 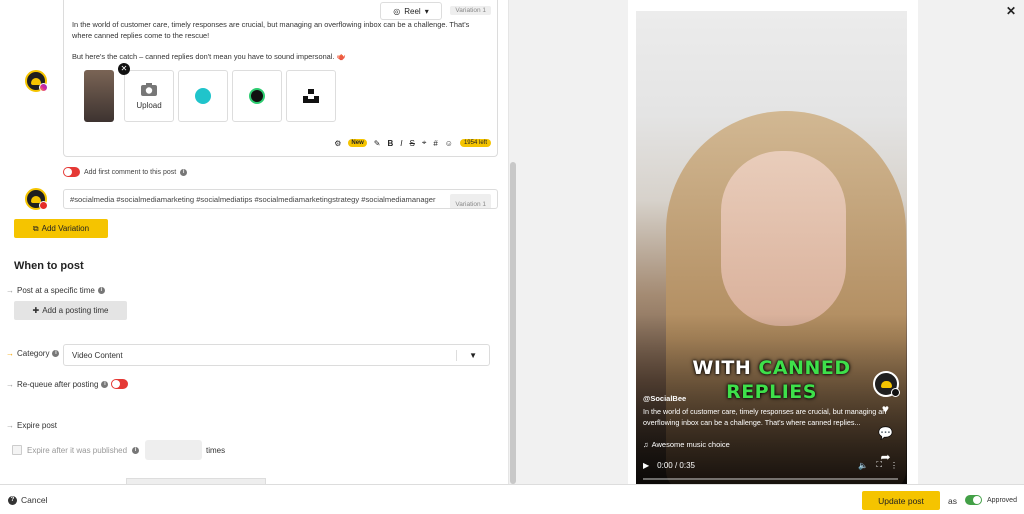 I want to click on expire-after-row: Expire after it was published i, so click(x=76, y=450).